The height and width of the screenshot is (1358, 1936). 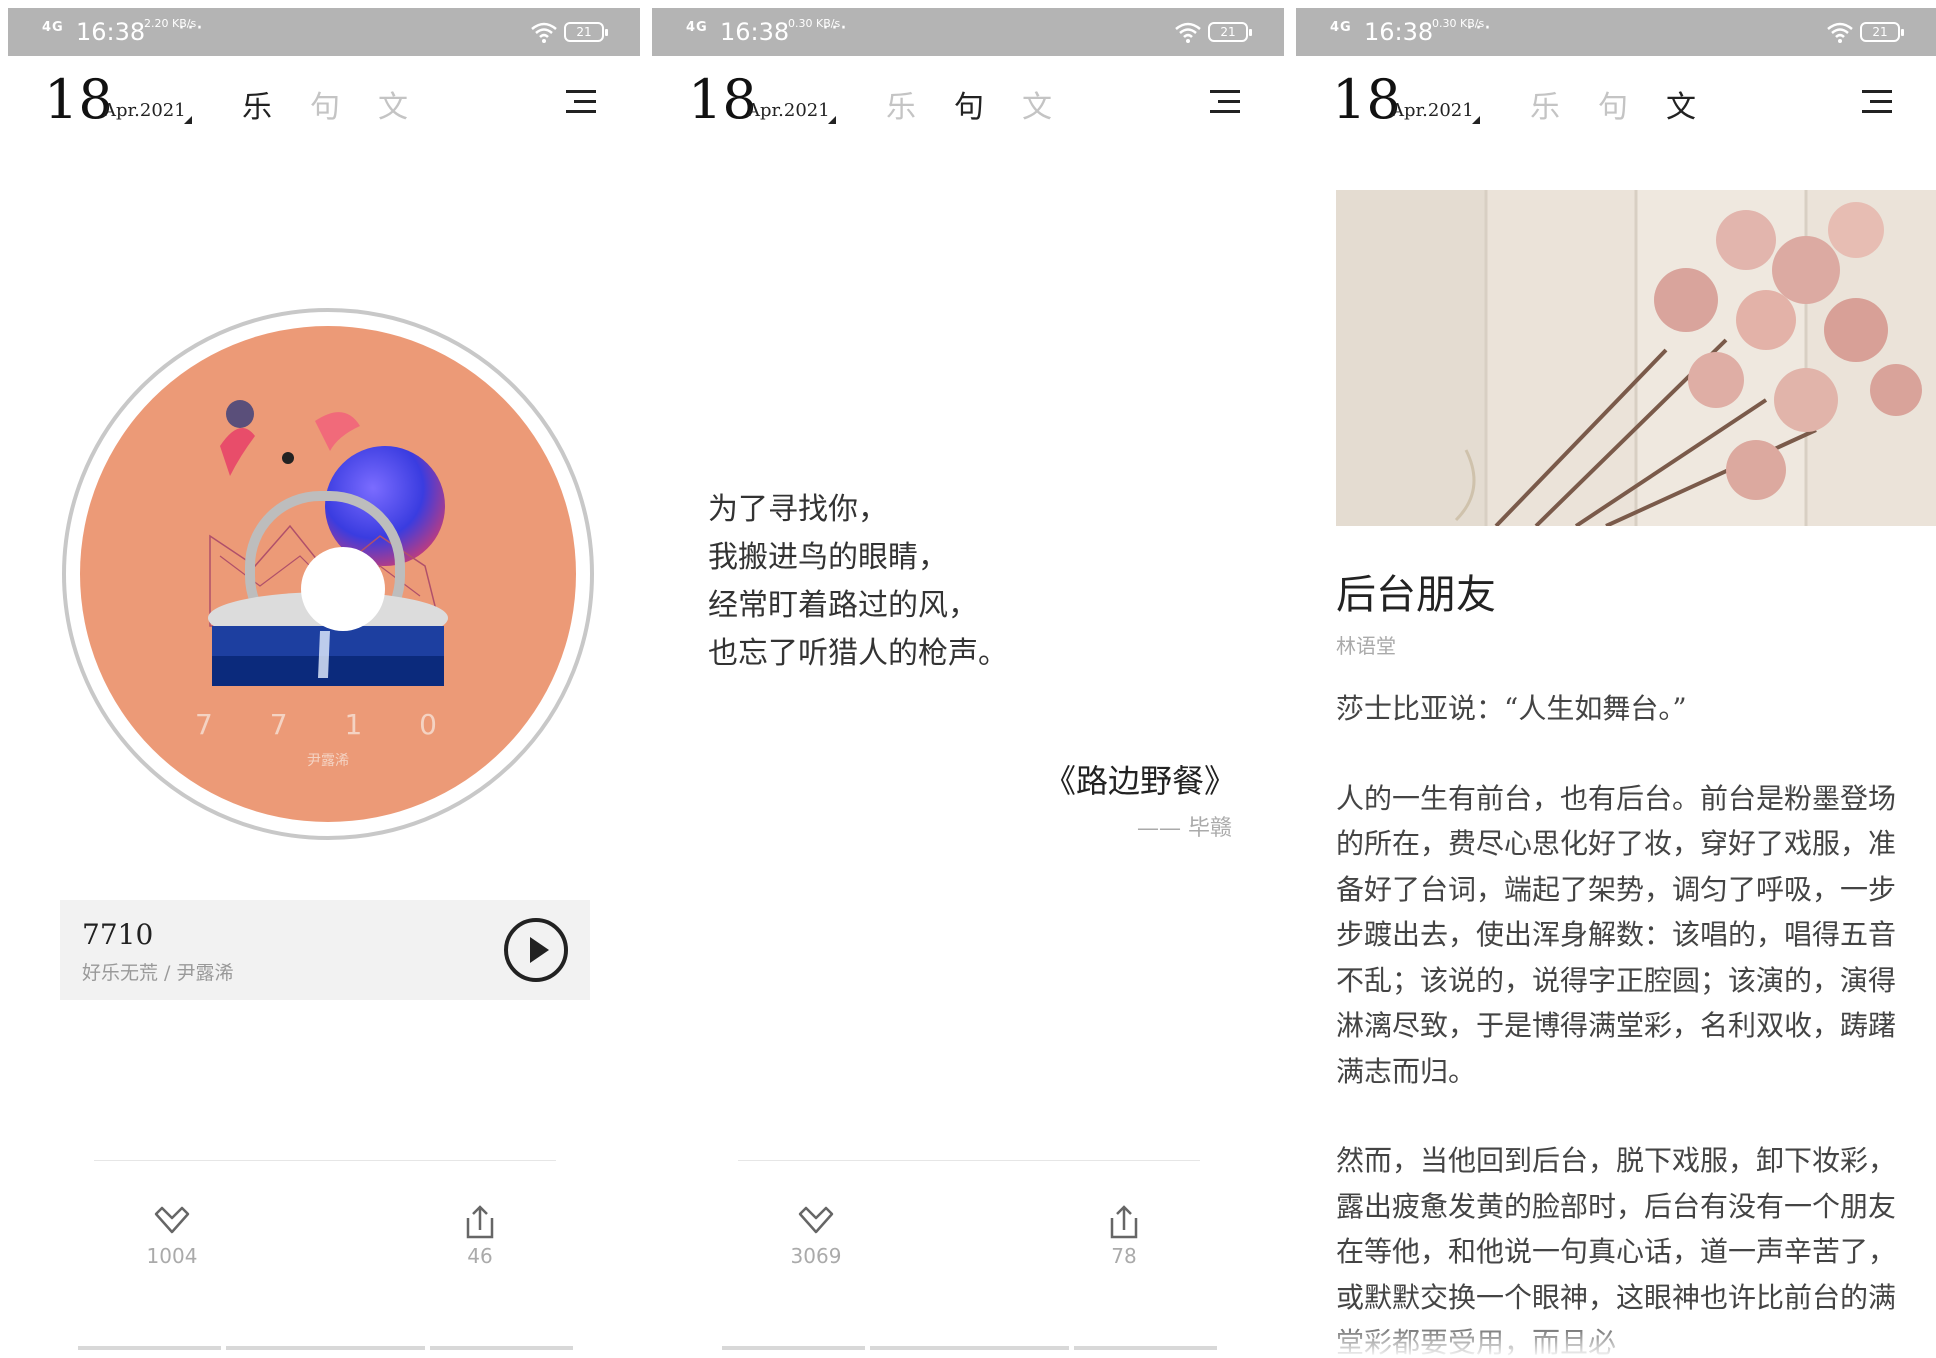 I want to click on quote-line: 我搬进鸟的眼睛，, so click(x=828, y=557).